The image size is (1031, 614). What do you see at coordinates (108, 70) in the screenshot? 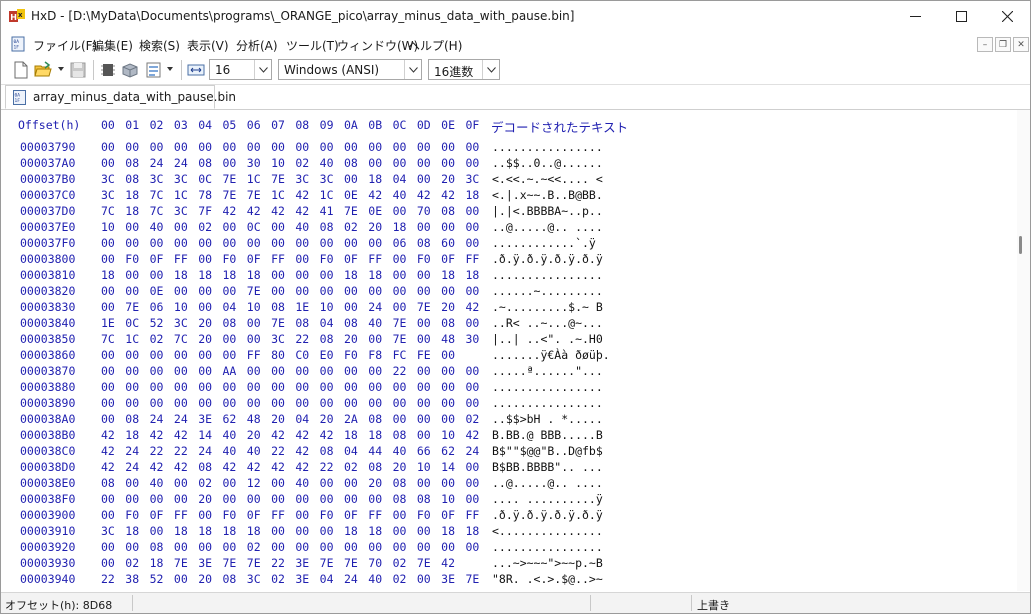
I see `ram-chip-icon` at bounding box center [108, 70].